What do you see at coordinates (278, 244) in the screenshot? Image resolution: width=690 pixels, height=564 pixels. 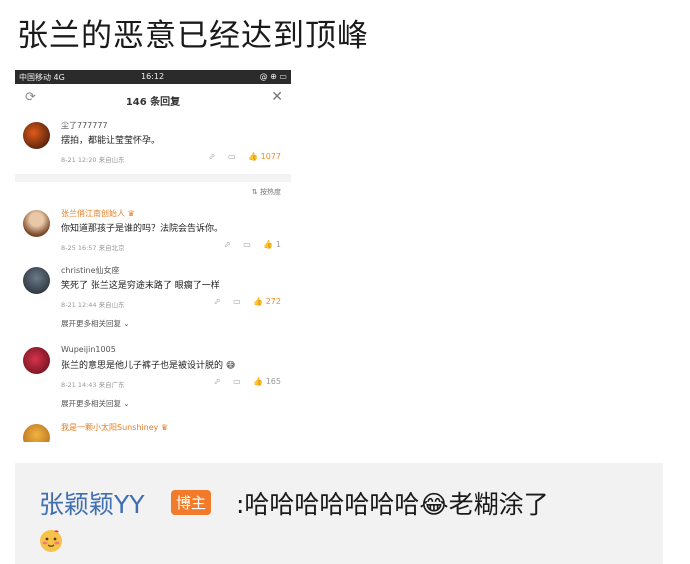 I see `like-count: 1` at bounding box center [278, 244].